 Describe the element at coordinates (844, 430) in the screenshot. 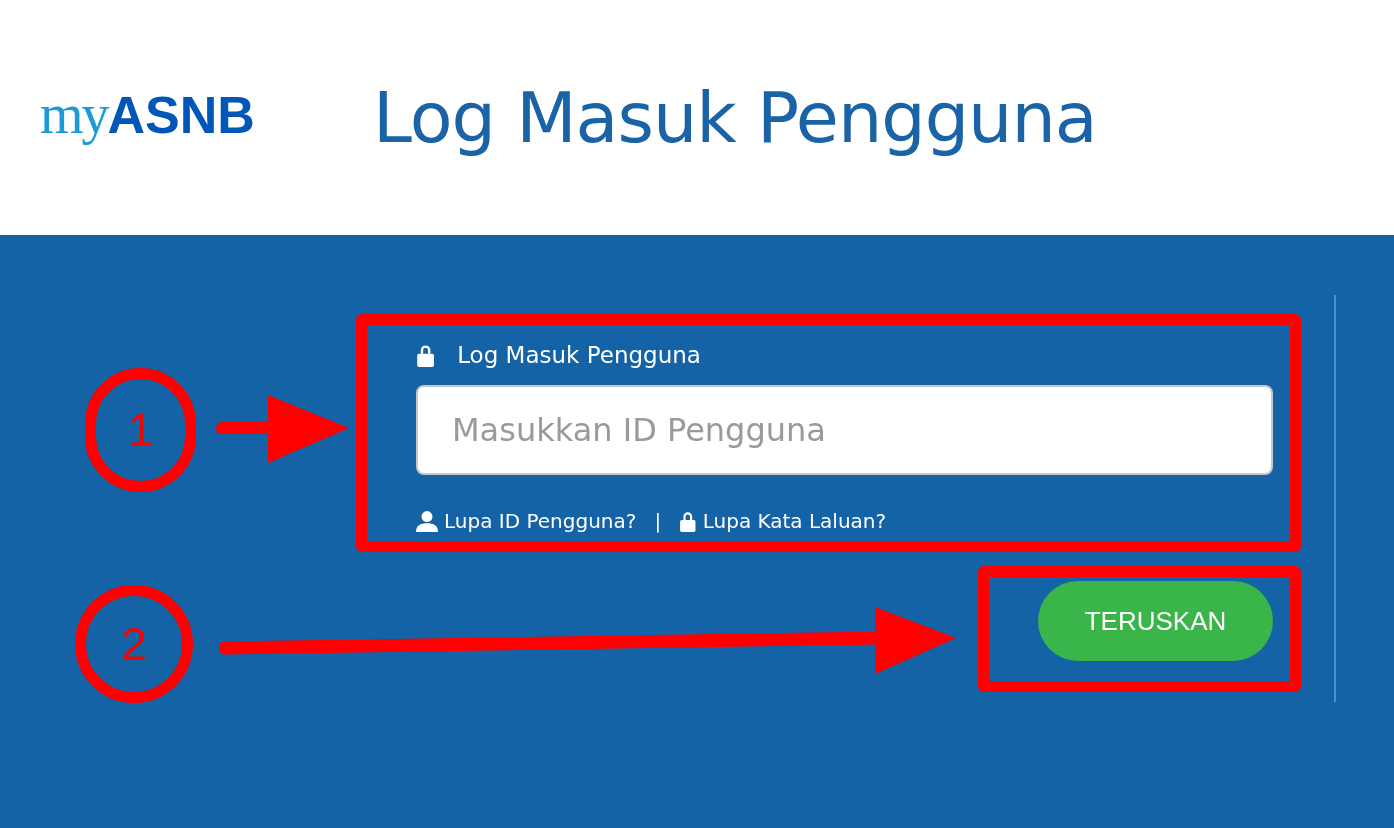

I see `user-id-field: Masukkan ID Pengguna` at that location.